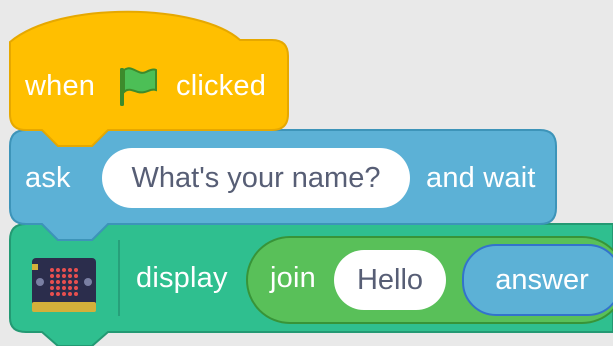 The width and height of the screenshot is (613, 346). What do you see at coordinates (390, 280) in the screenshot?
I see `join-first-input: Hello` at bounding box center [390, 280].